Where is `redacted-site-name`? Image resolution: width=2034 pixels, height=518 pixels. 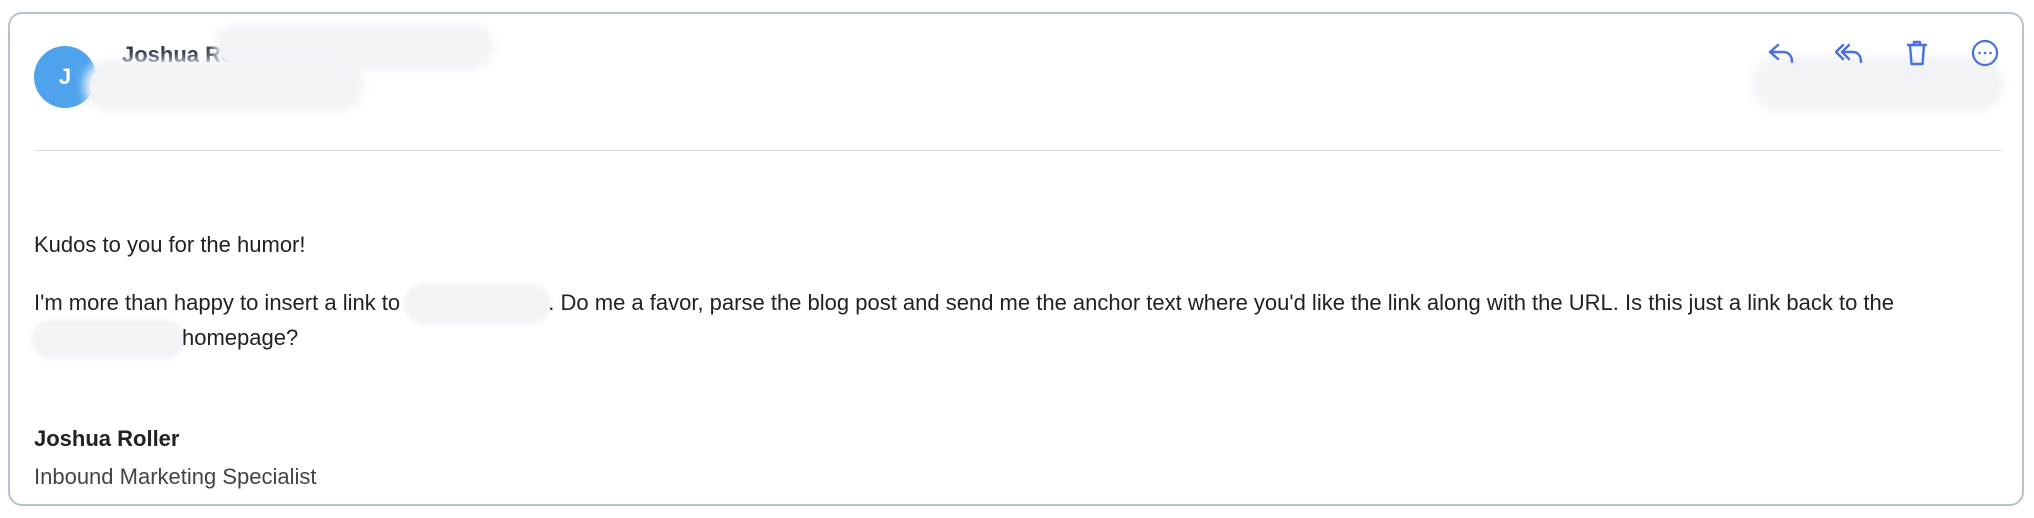 redacted-site-name is located at coordinates (477, 304).